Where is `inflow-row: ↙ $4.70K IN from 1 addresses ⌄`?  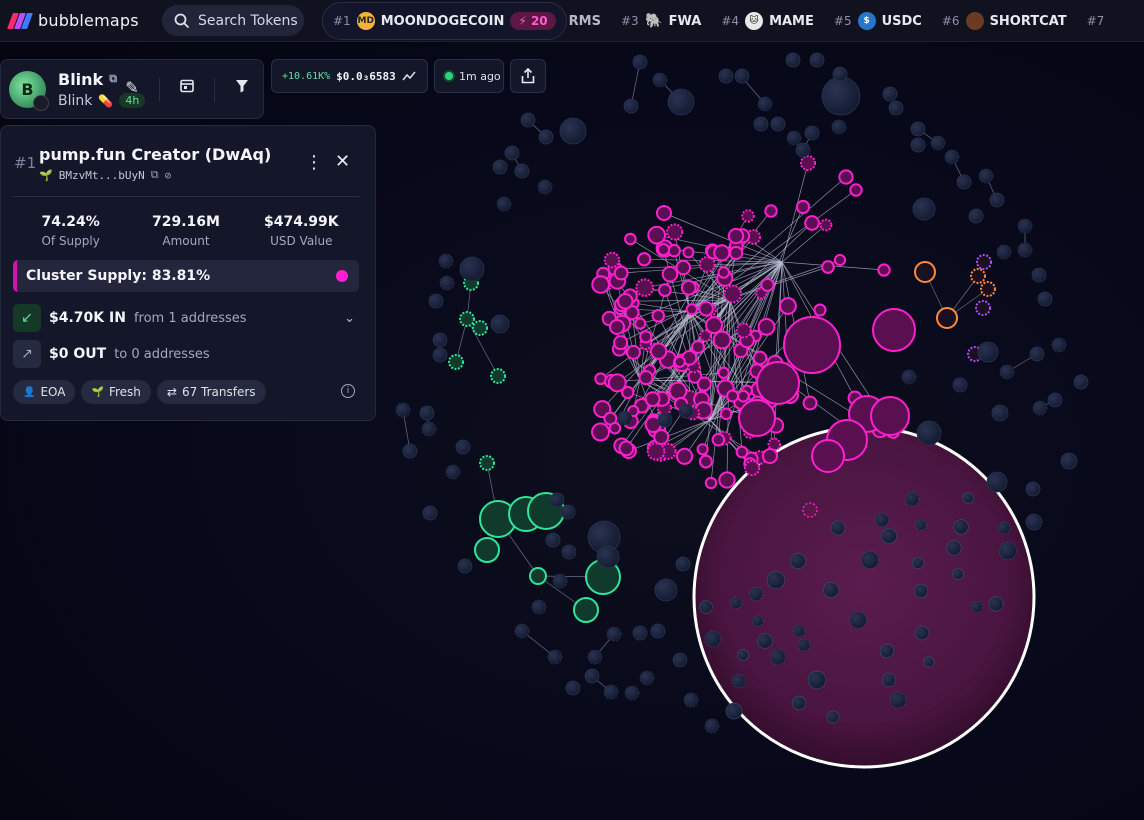
inflow-row: ↙ $4.70K IN from 1 addresses ⌄ is located at coordinates (186, 318).